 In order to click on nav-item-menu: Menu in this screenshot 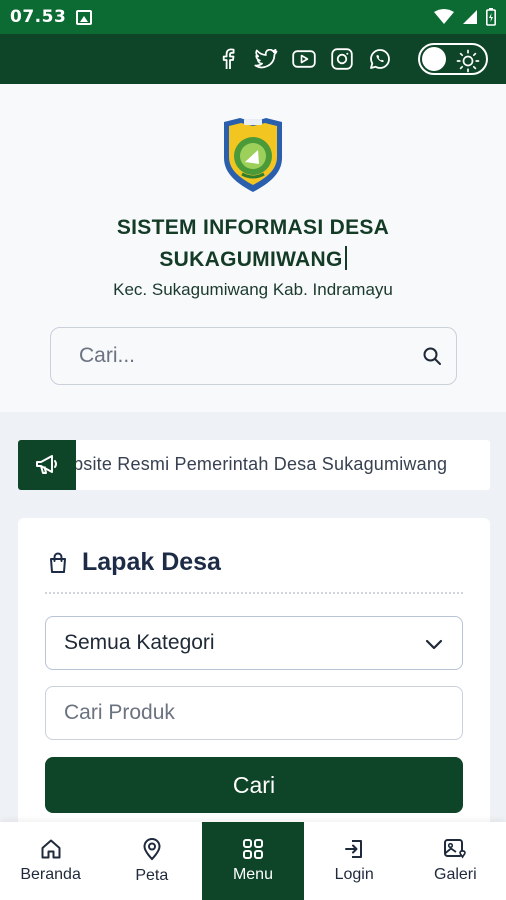, I will do `click(253, 861)`.